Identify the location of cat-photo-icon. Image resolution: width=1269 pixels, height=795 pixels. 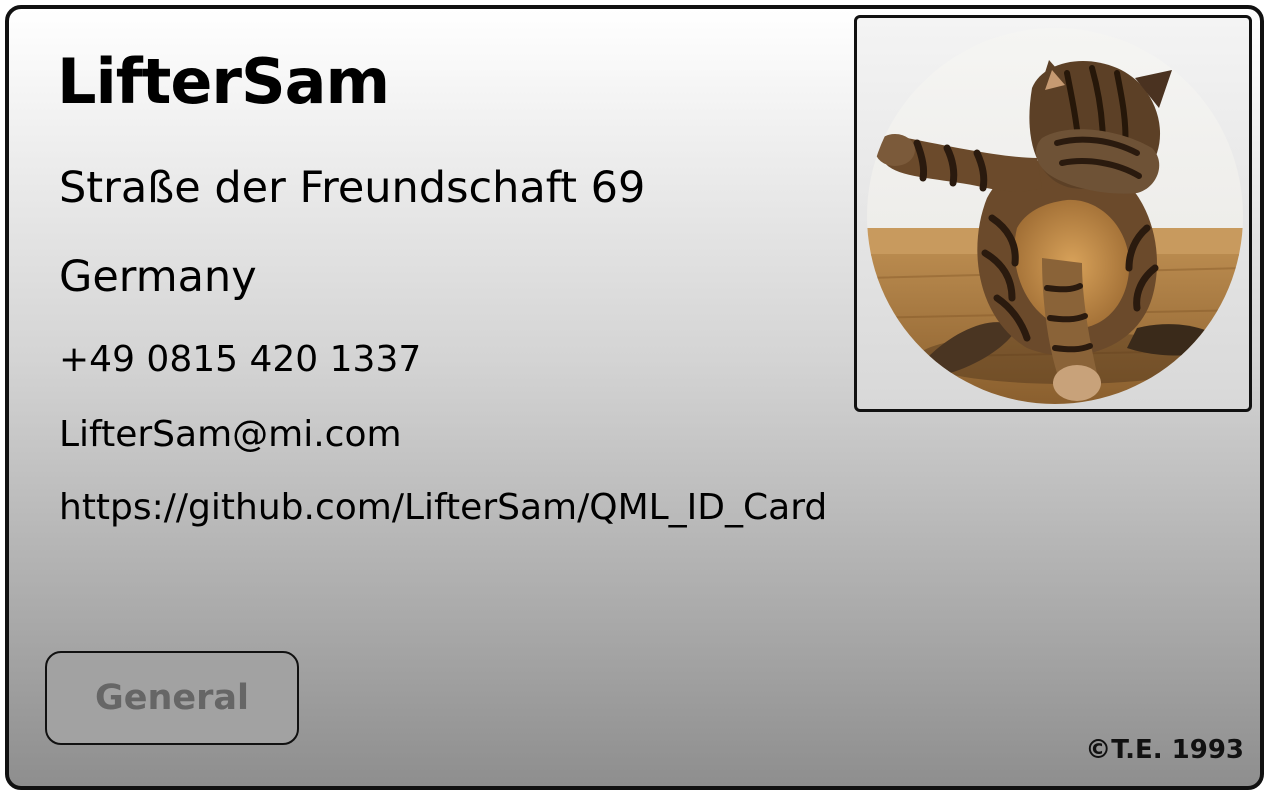
(1055, 216).